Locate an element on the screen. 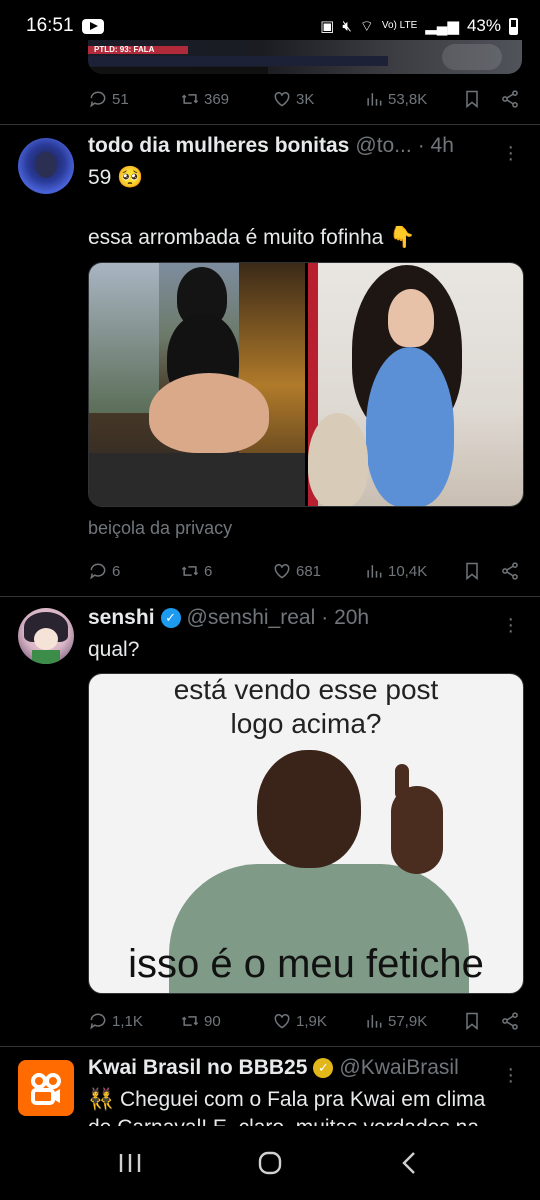 Image resolution: width=540 pixels, height=1200 pixels. media-overlay-text: PTLD: 93: FALA is located at coordinates (124, 49).